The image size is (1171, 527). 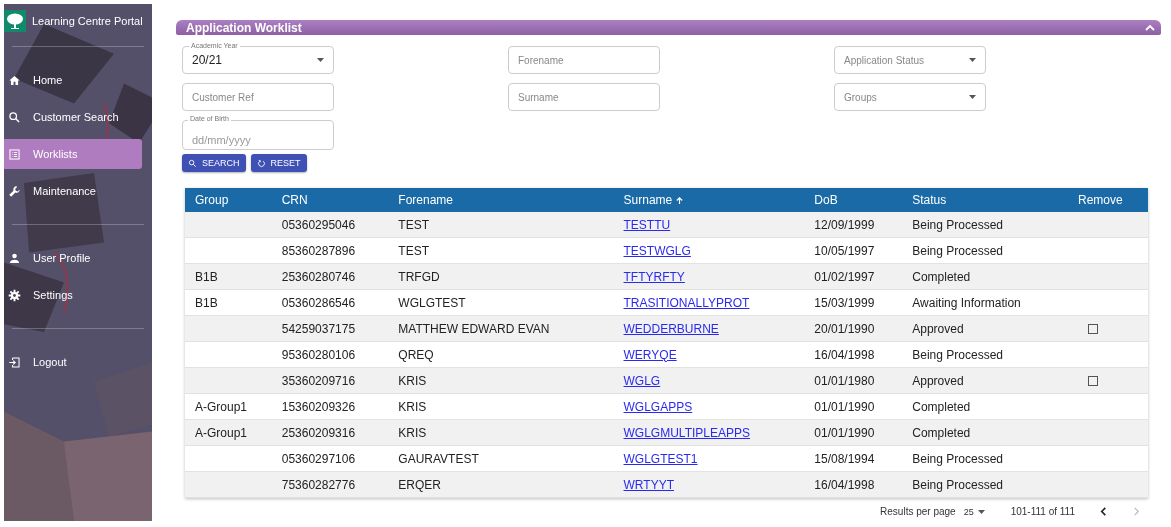 What do you see at coordinates (73, 362) in the screenshot?
I see `nav-item: Logout` at bounding box center [73, 362].